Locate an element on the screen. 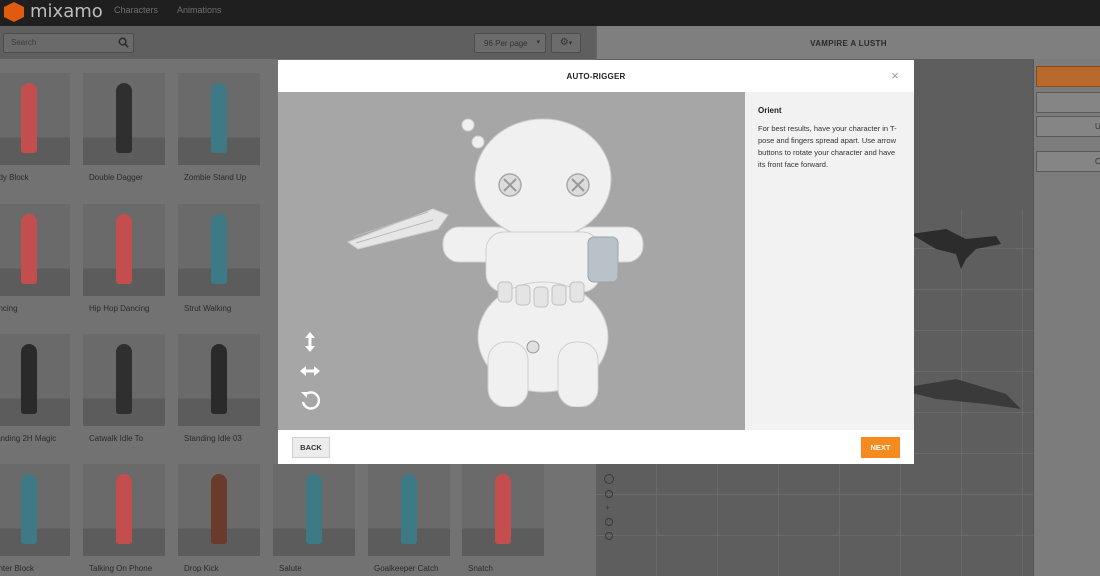 The width and height of the screenshot is (1100, 576). viewer-header: VAMPIRE A LUSTH is located at coordinates (848, 42).